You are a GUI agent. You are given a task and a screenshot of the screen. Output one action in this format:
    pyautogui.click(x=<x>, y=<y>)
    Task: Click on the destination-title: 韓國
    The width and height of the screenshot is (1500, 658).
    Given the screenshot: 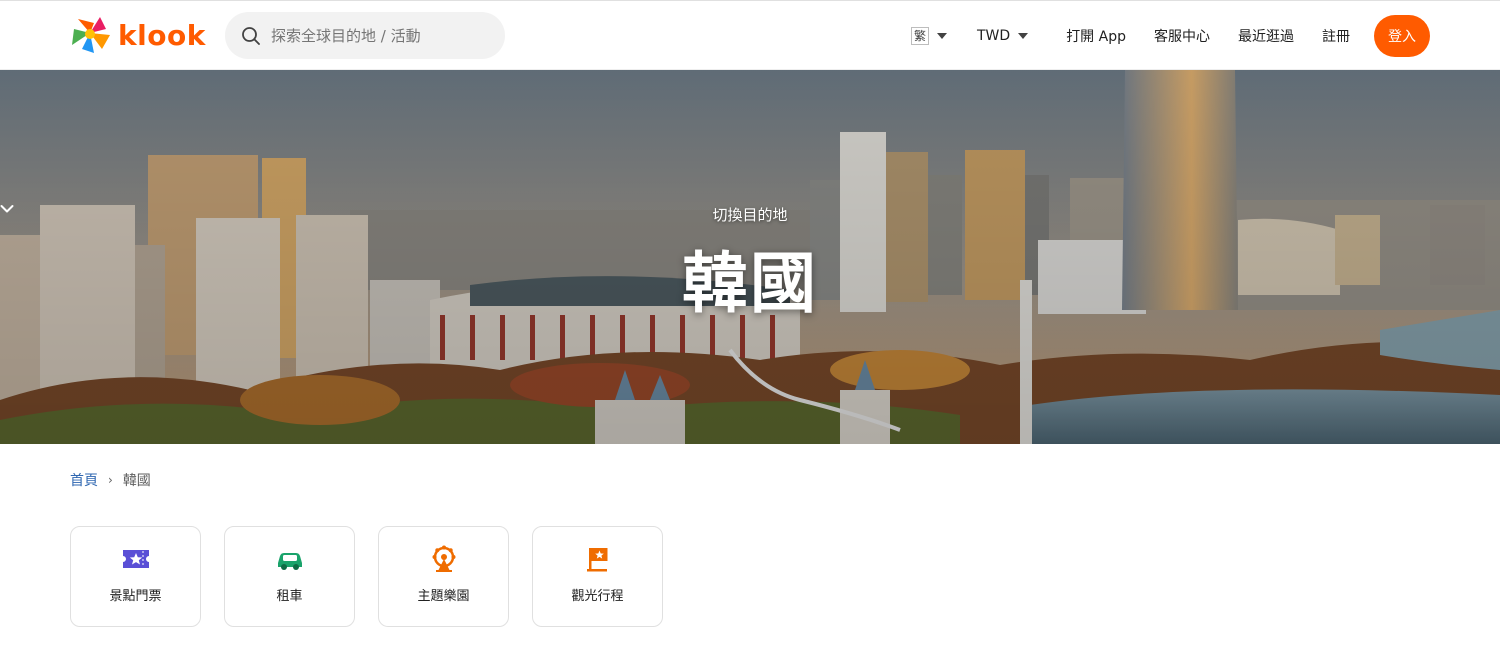 What is the action you would take?
    pyautogui.click(x=750, y=283)
    